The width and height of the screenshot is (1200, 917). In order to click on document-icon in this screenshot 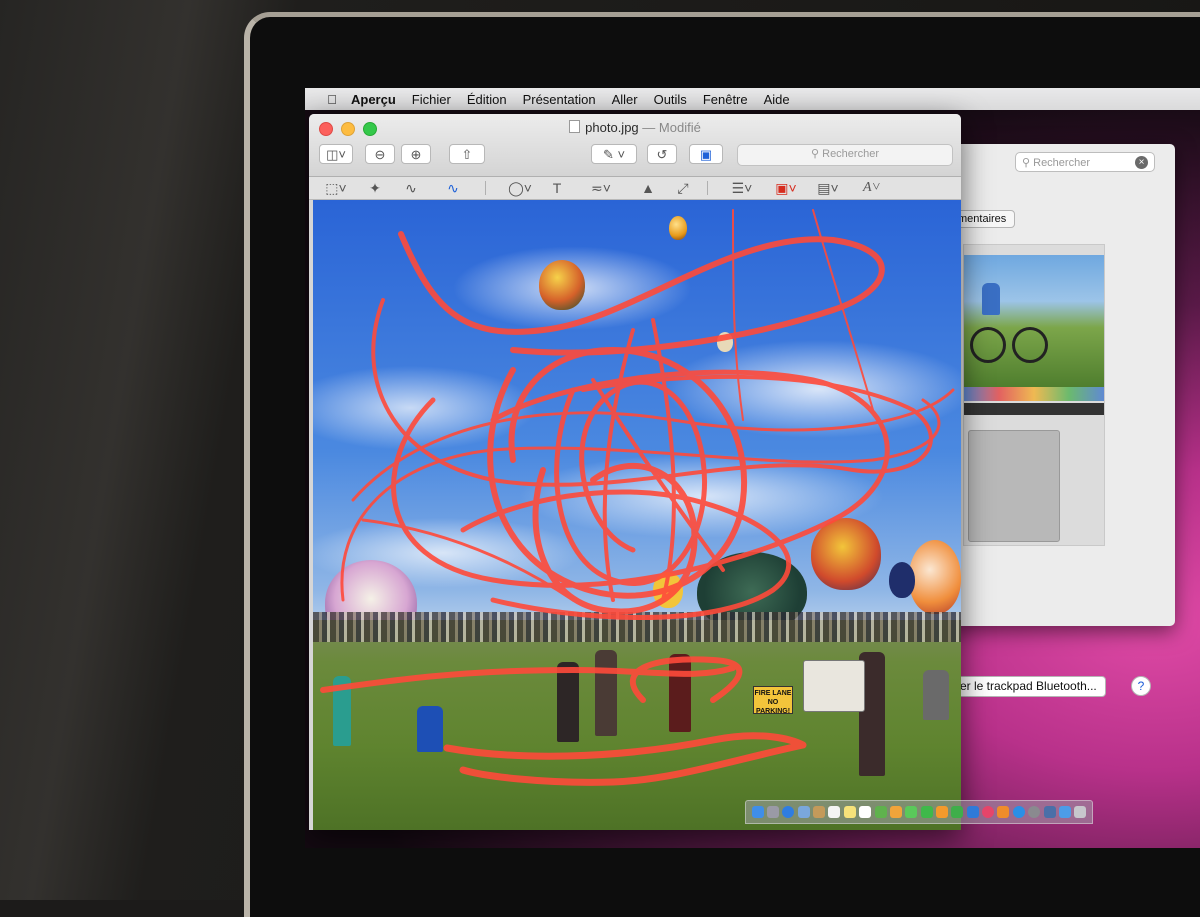, I will do `click(575, 126)`.